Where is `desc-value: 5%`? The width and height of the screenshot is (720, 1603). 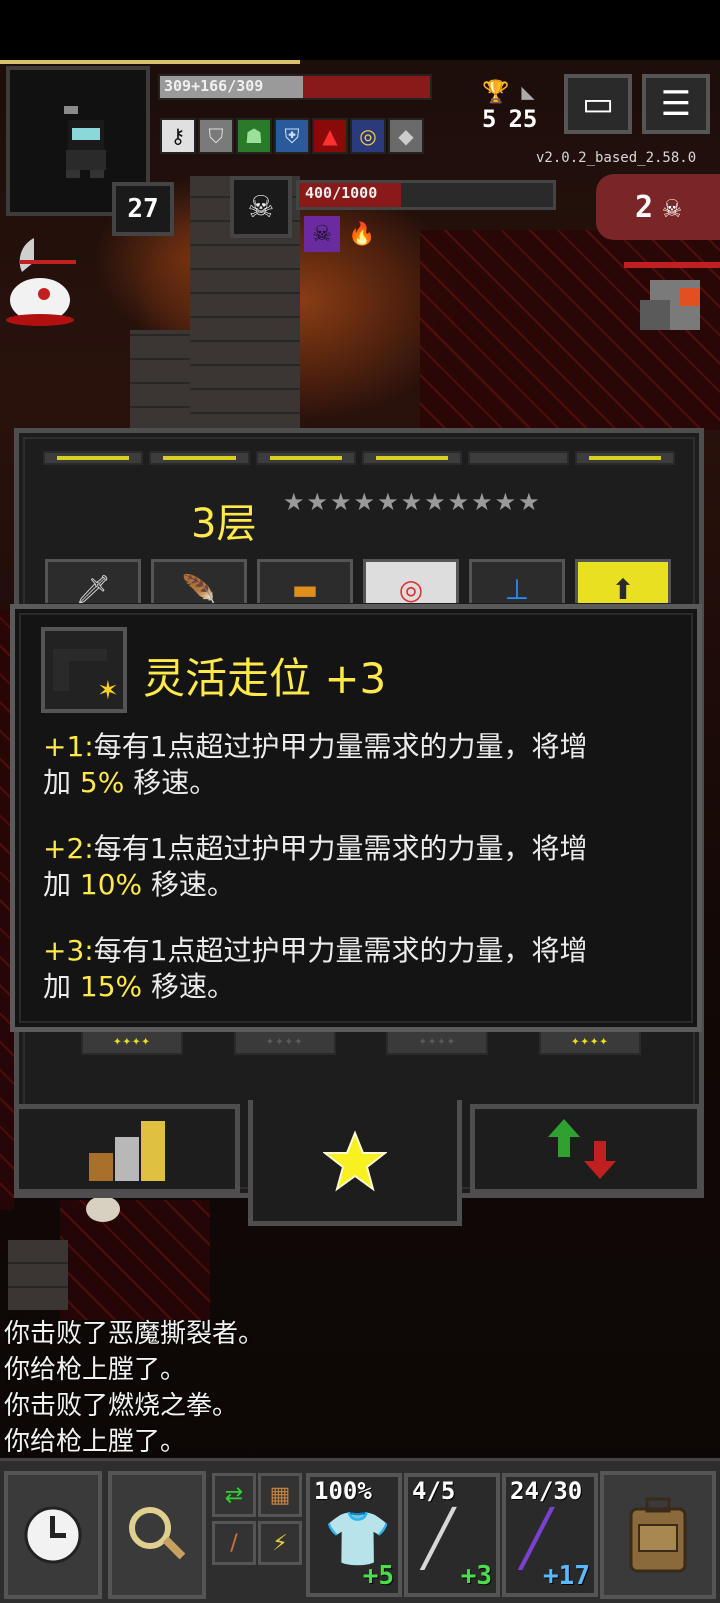 desc-value: 5% is located at coordinates (102, 782).